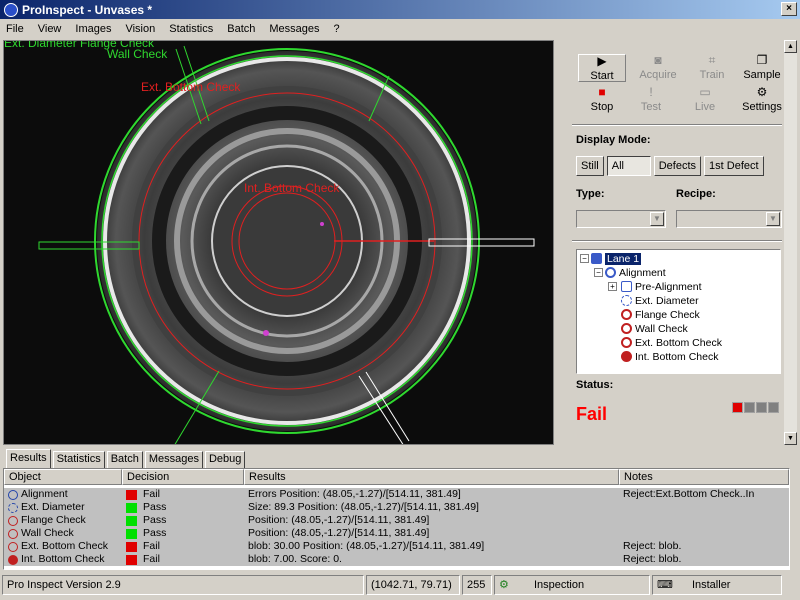 Image resolution: width=800 pixels, height=600 pixels. I want to click on tab-debug: Debug, so click(225, 459).